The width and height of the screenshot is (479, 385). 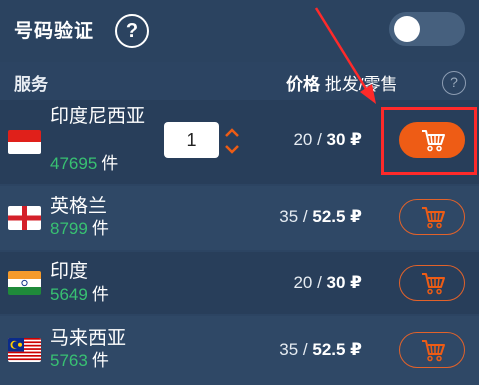 I want to click on country-name: 印度尼西亚, so click(x=98, y=116).